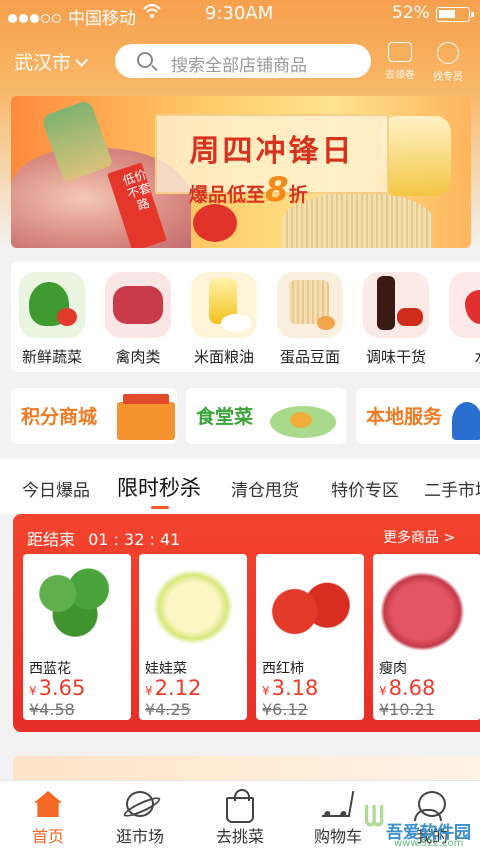  What do you see at coordinates (227, 195) in the screenshot?
I see `banner-subtitle-prefix: 爆品低至` at bounding box center [227, 195].